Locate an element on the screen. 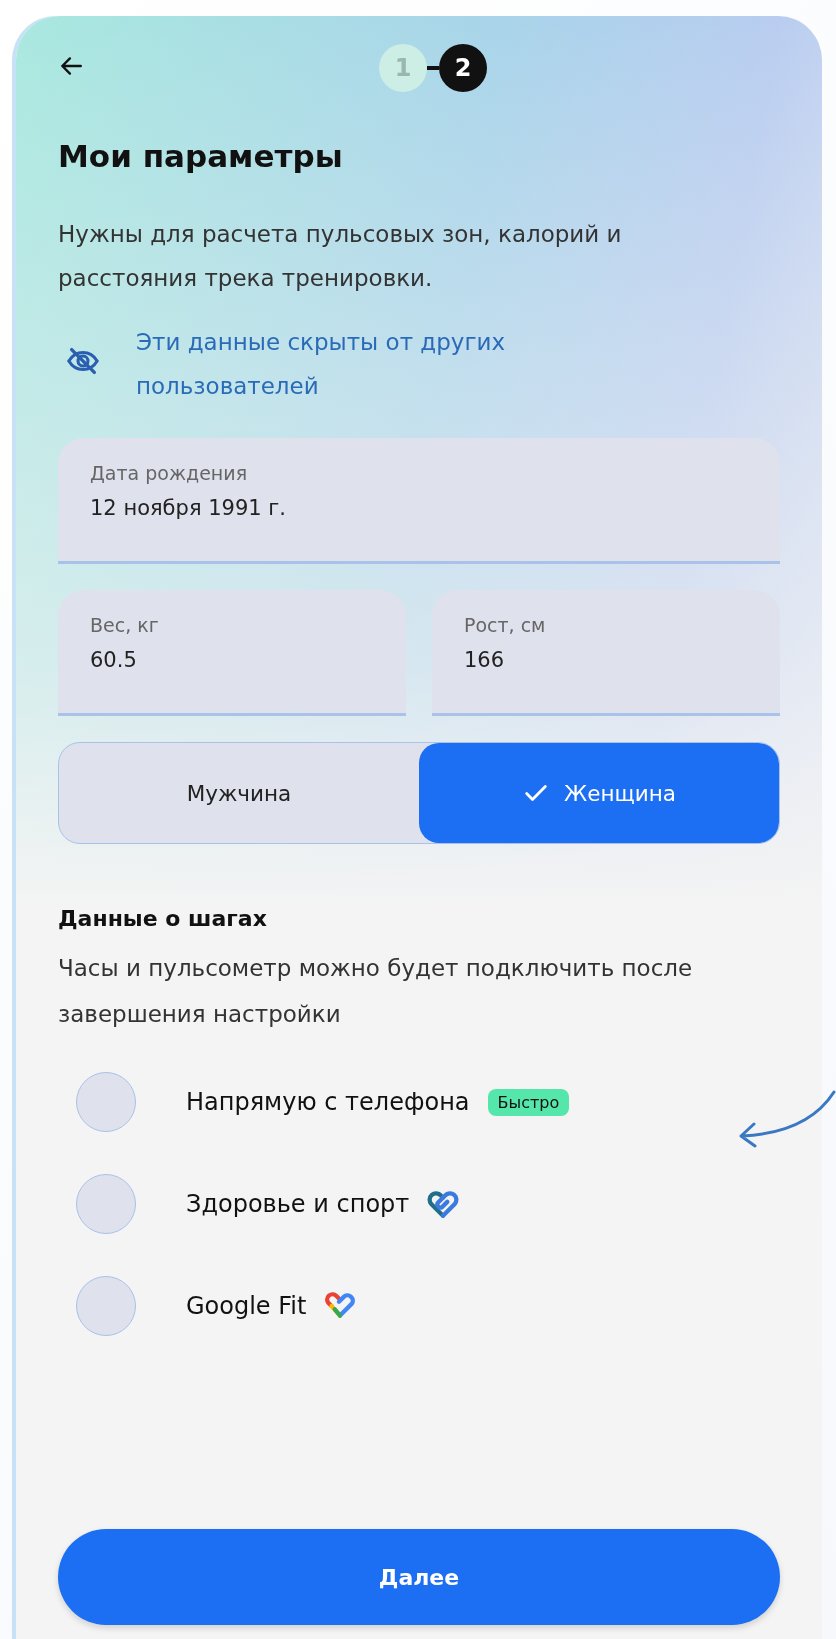  source-label: Напрямую с телефона is located at coordinates (328, 1102).